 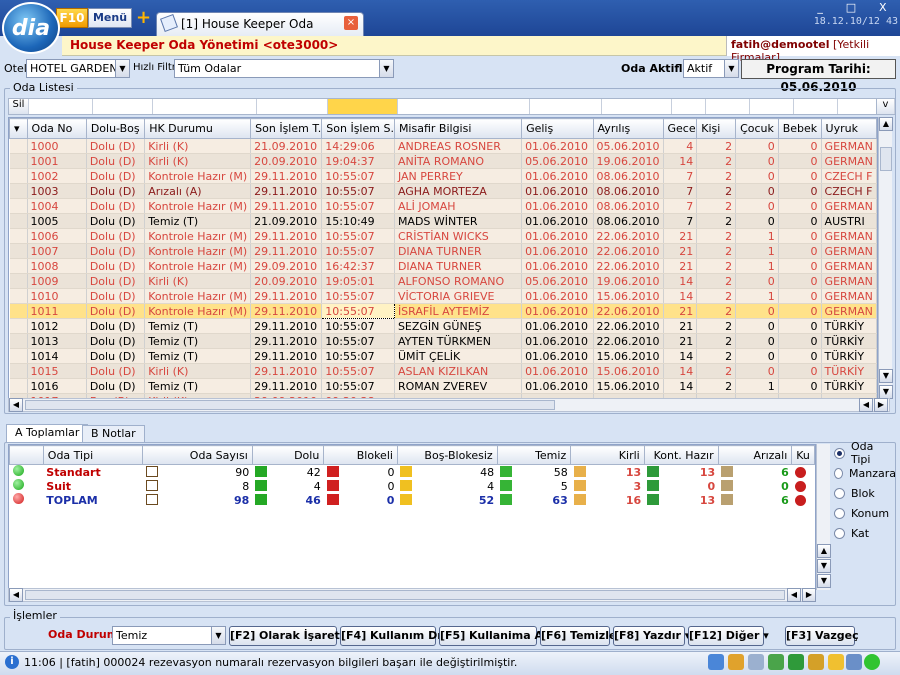 I want to click on help-icon, so click(x=716, y=662).